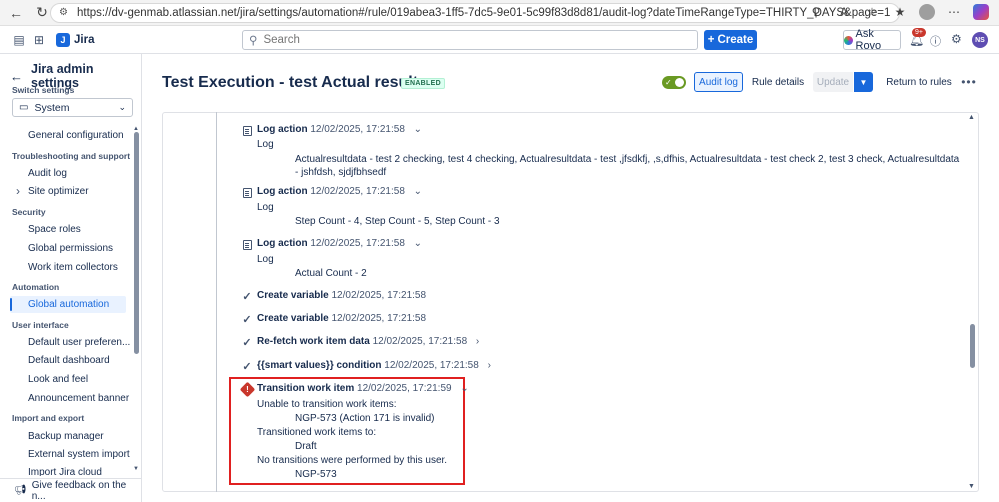  Describe the element at coordinates (778, 82) in the screenshot. I see `rule-details-button: Rule details` at that location.